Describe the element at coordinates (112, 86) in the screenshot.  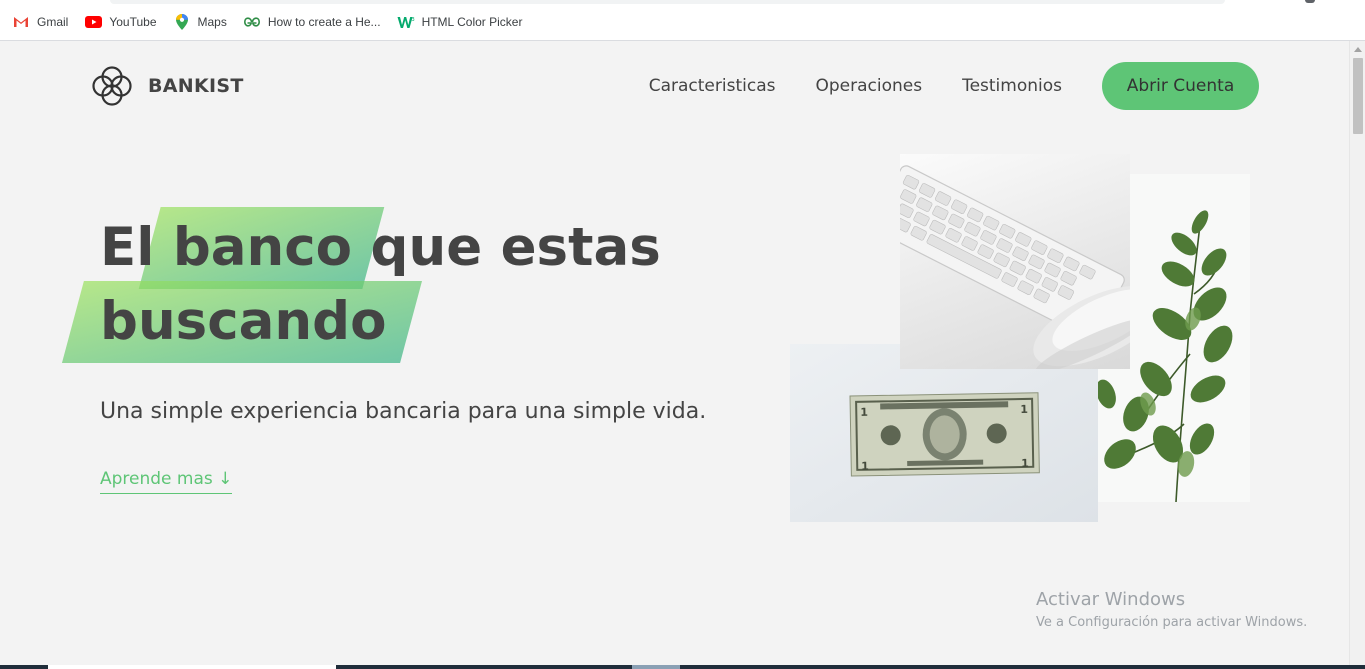
I see `bankist-logo-icon` at that location.